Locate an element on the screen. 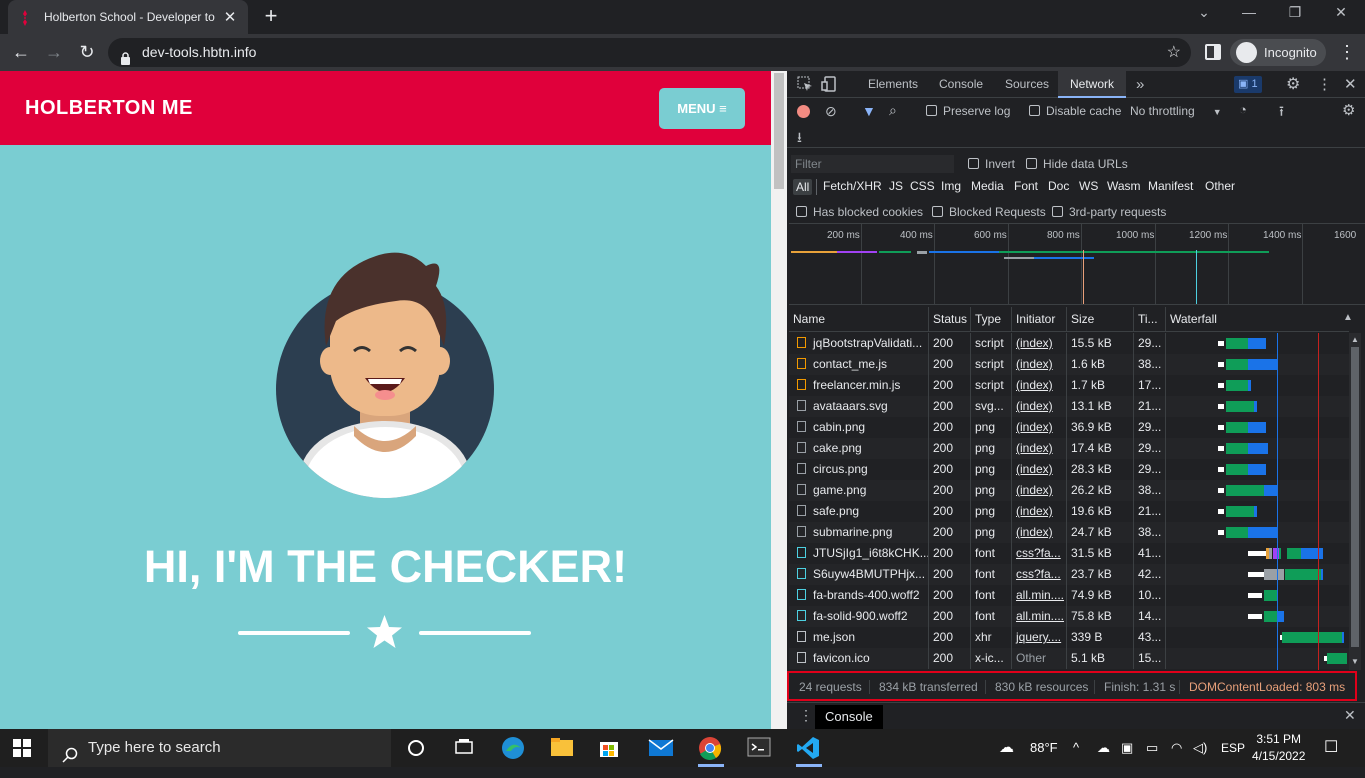 The width and height of the screenshot is (1365, 778). settings-gear-icon: ⚙ is located at coordinates (1293, 84).